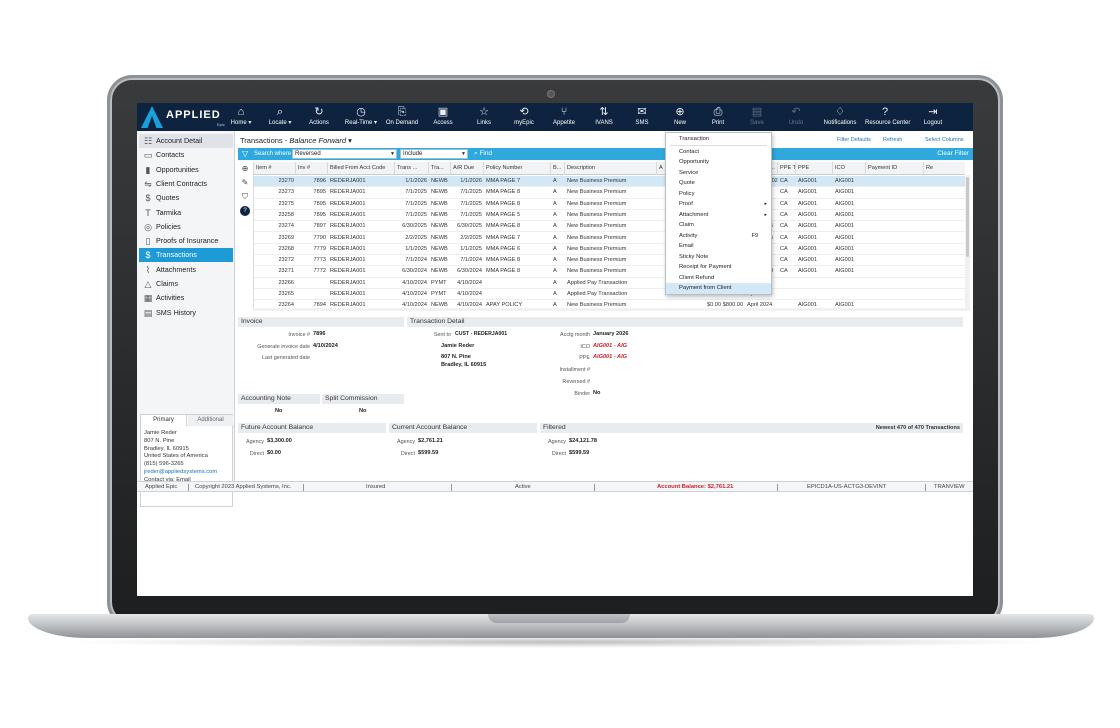 The width and height of the screenshot is (1120, 728). Describe the element at coordinates (933, 117) in the screenshot. I see `logout-button: ⇥ Logout` at that location.